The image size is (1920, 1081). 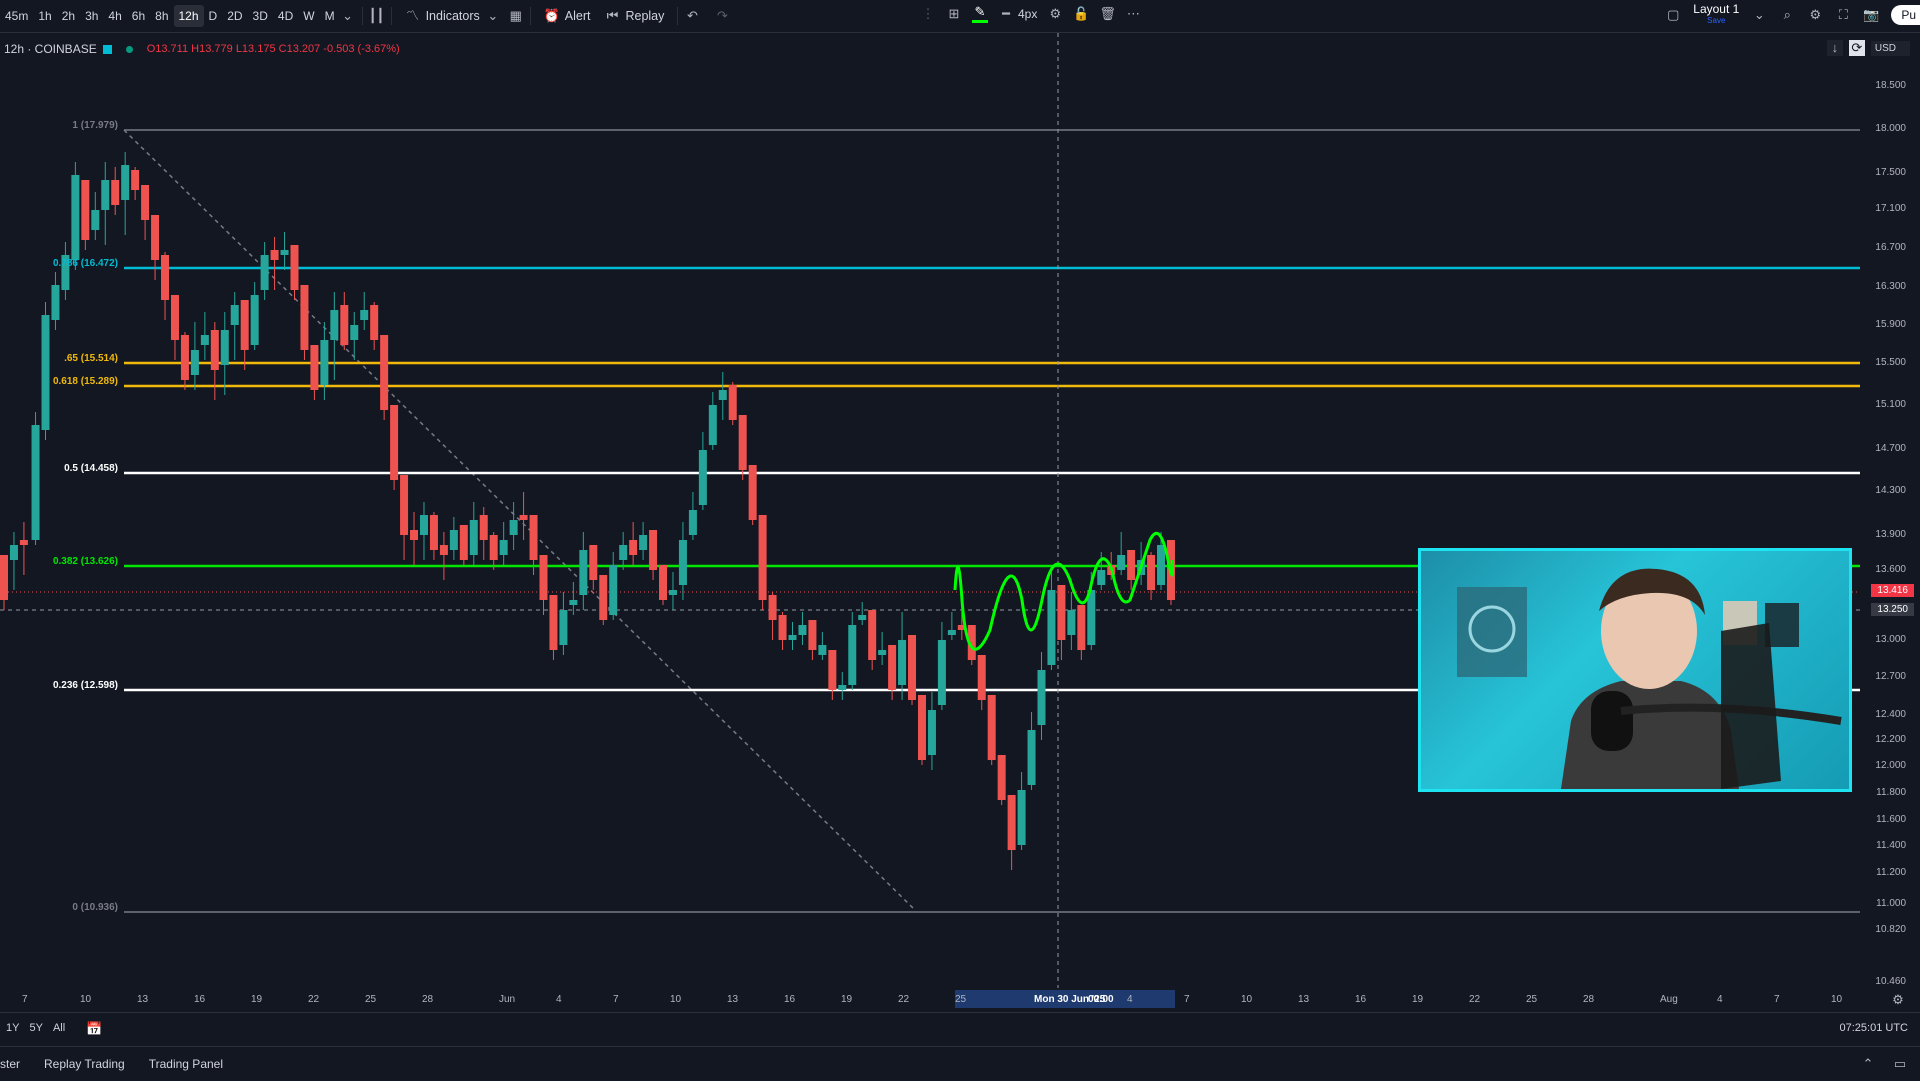 I want to click on footer-tab: Replay Trading, so click(x=84, y=1064).